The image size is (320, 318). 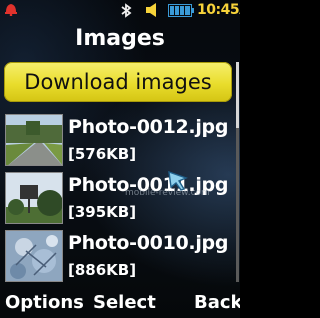 I want to click on list-item: Photo-0012.jpg [576KB], so click(x=118, y=142).